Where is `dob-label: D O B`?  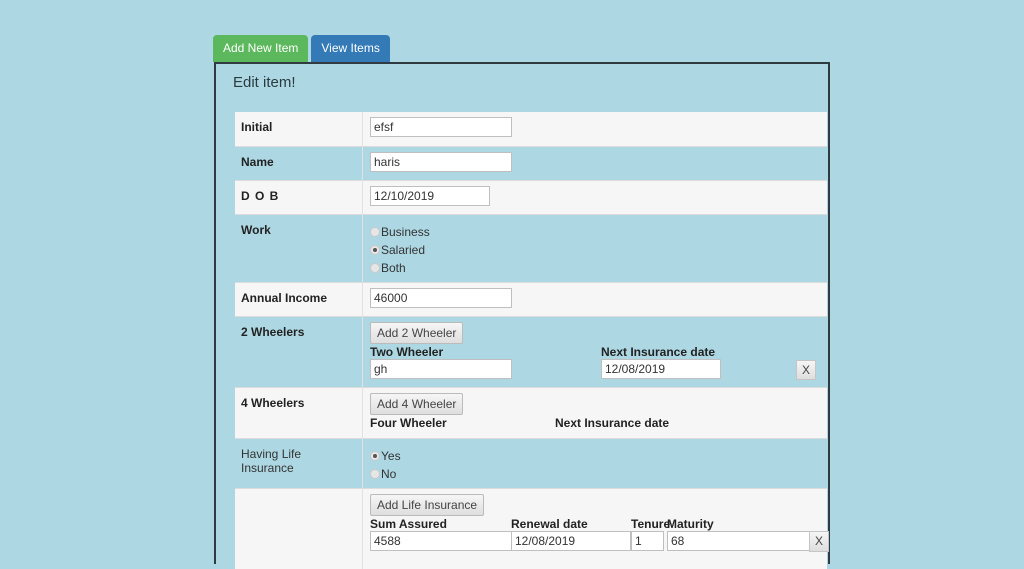 dob-label: D O B is located at coordinates (299, 196).